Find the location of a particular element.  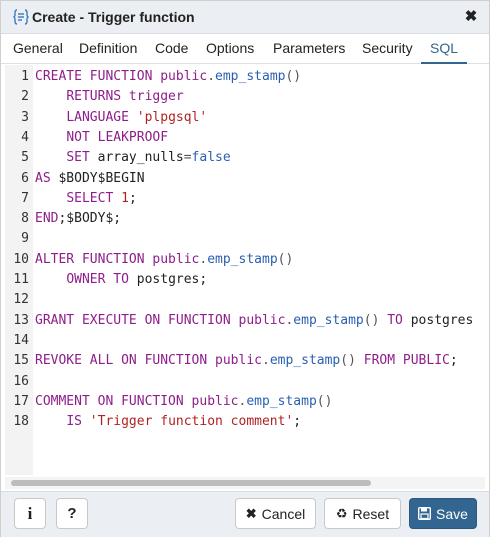

code-token: FROM PUBLIC is located at coordinates (406, 361).